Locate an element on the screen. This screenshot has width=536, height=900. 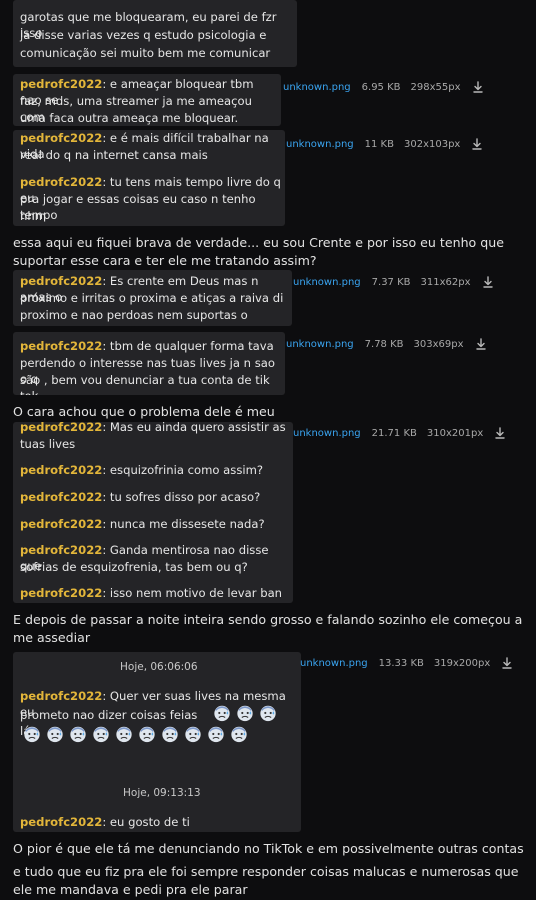
attachment-info: unknown.png 21.71 KB 310x201px is located at coordinates (400, 433).